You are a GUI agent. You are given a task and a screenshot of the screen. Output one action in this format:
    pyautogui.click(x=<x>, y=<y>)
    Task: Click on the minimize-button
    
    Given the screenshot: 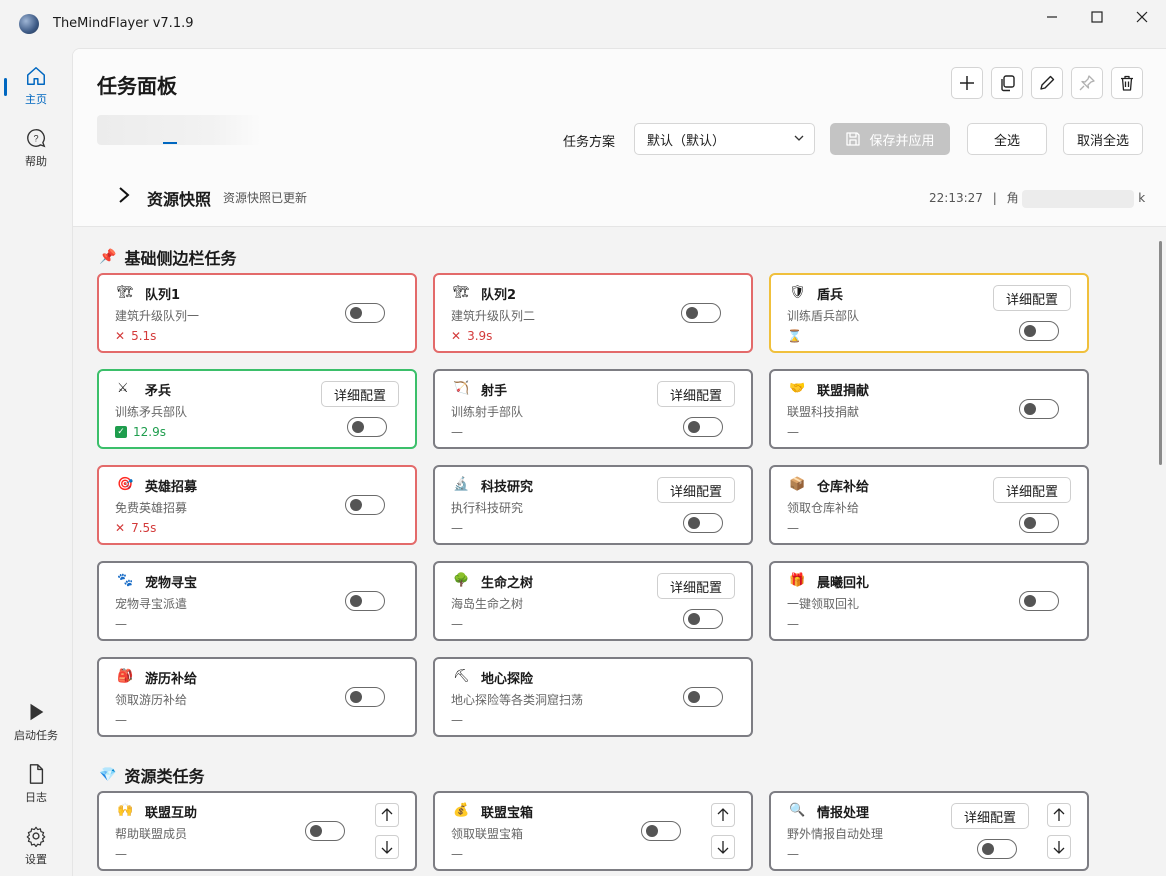 What is the action you would take?
    pyautogui.click(x=1052, y=17)
    